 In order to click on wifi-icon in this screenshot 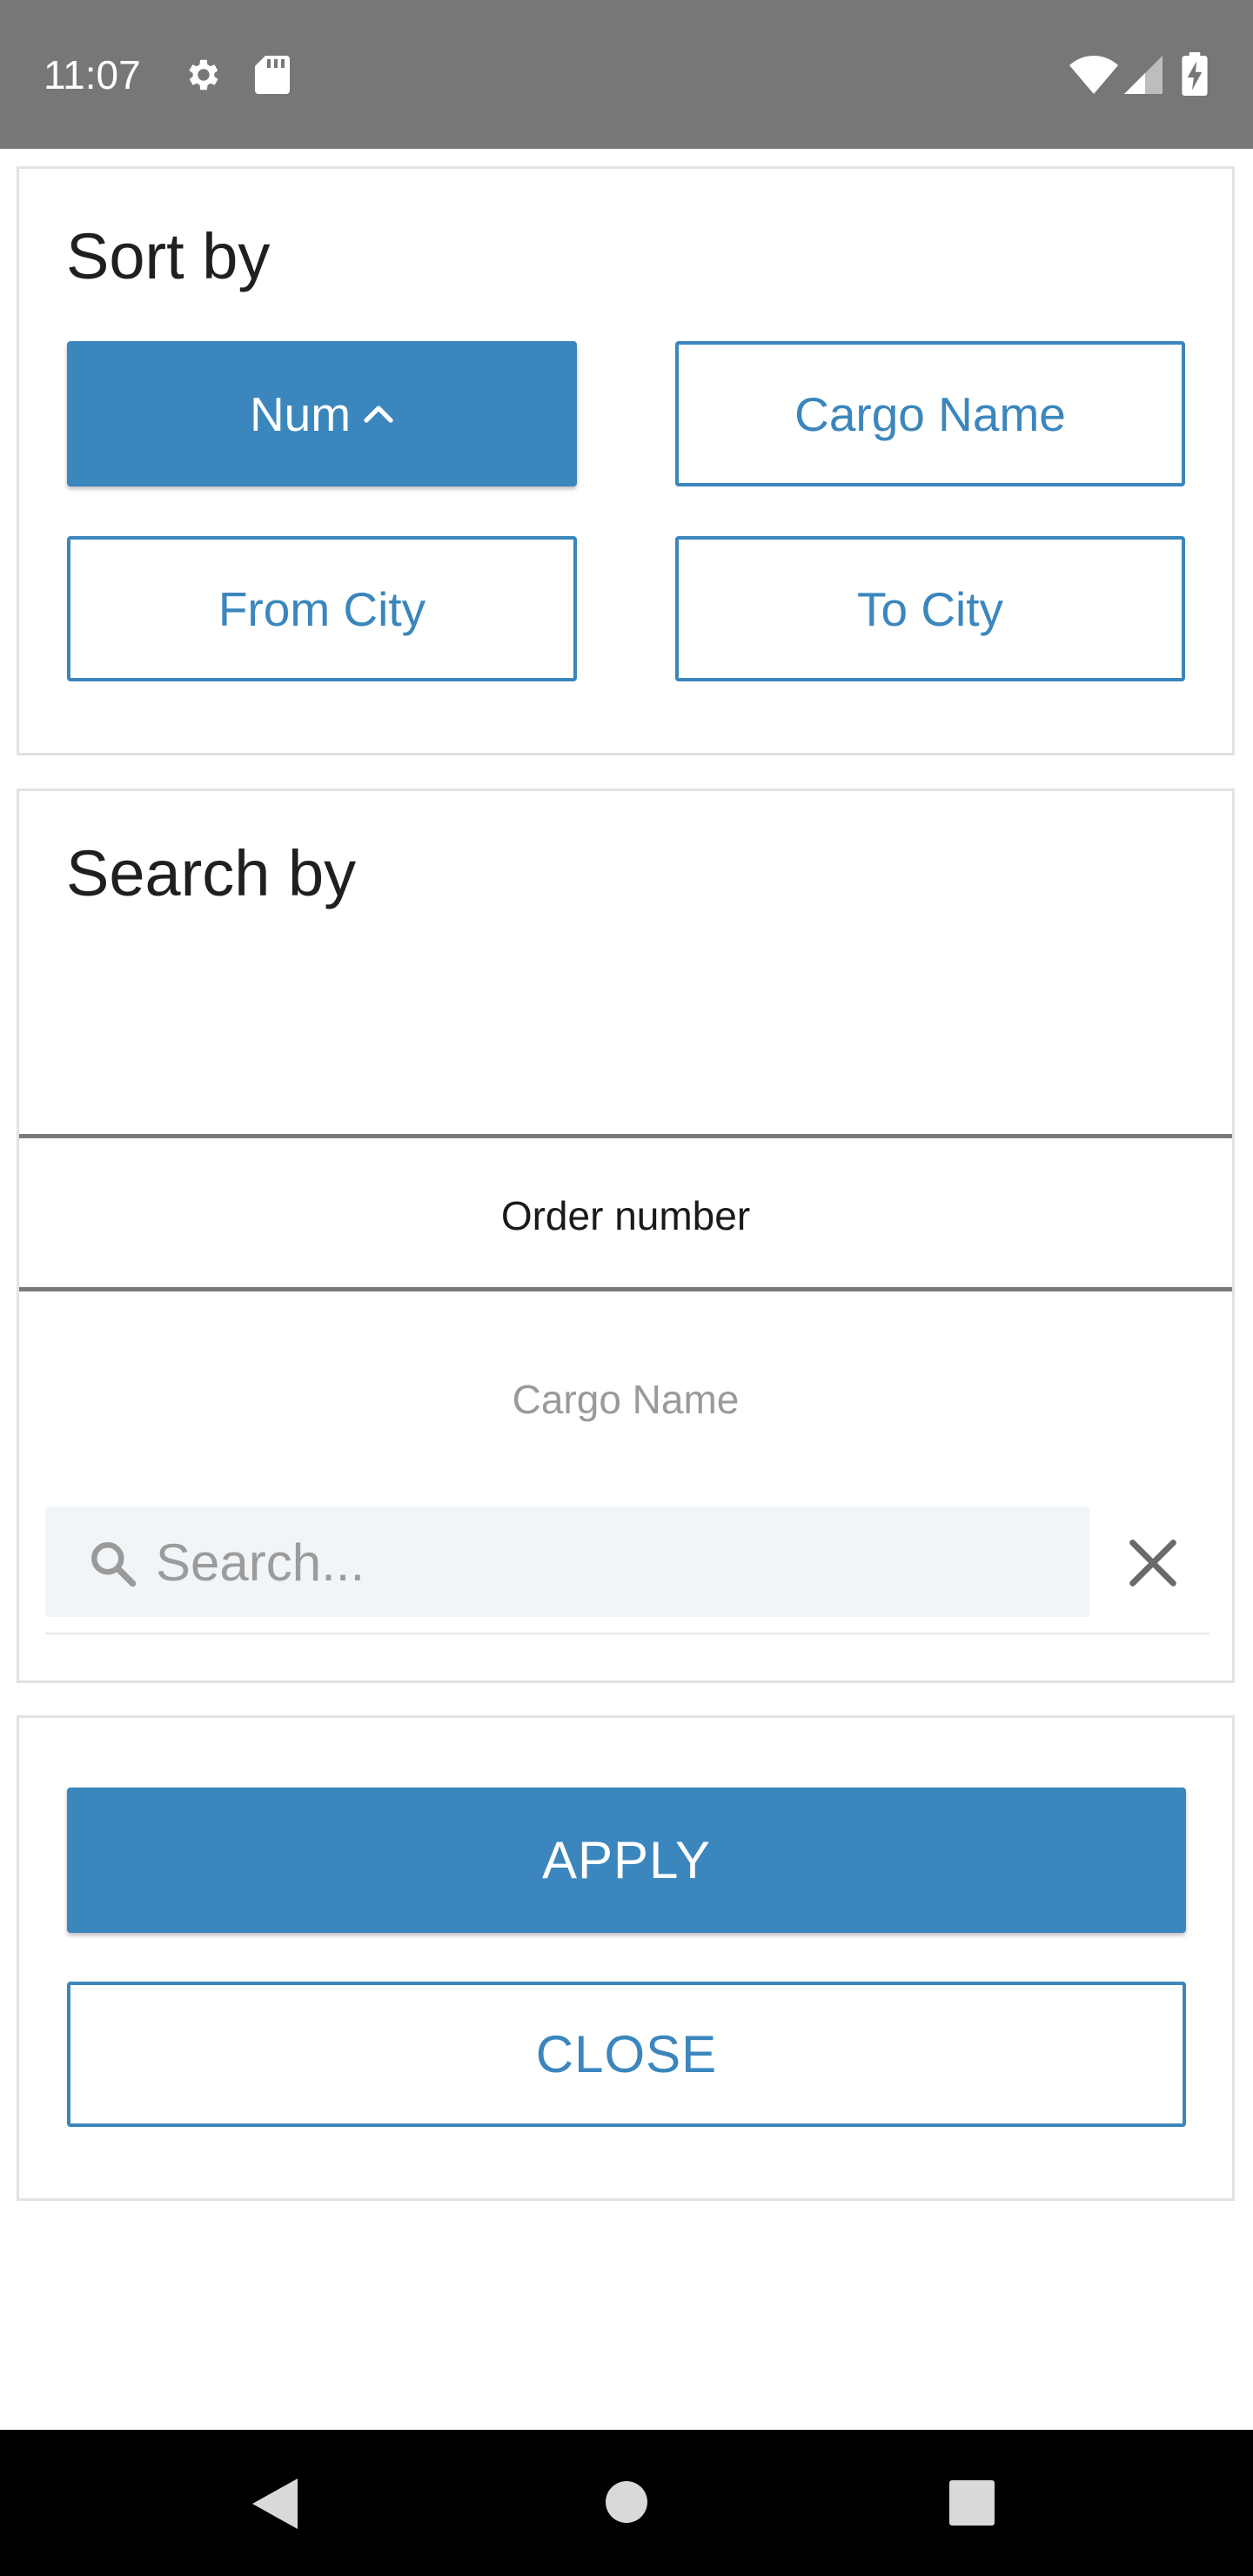, I will do `click(1093, 75)`.